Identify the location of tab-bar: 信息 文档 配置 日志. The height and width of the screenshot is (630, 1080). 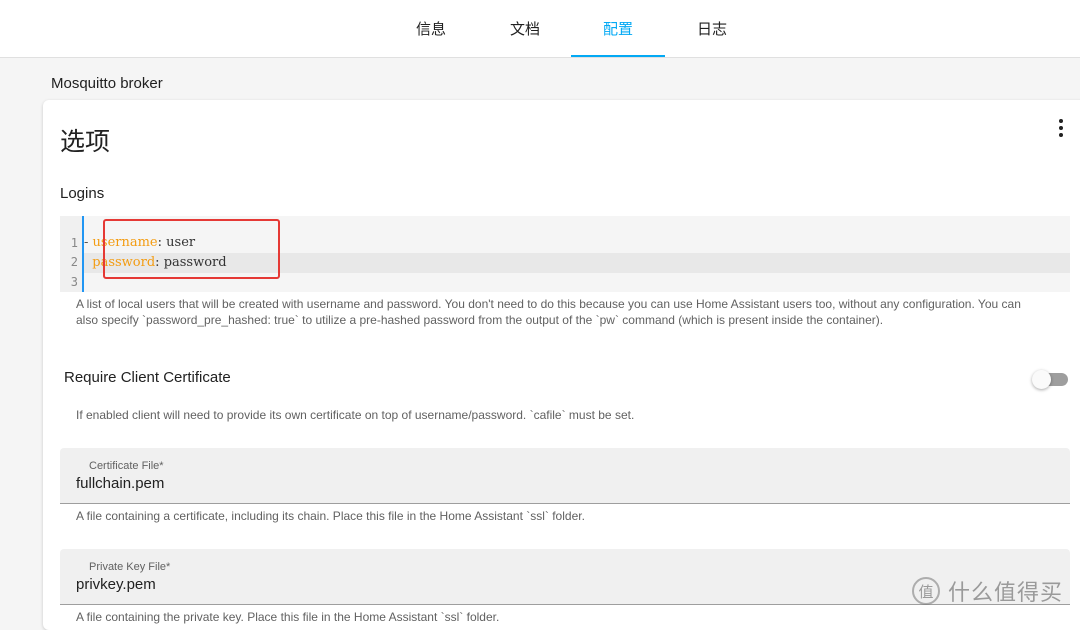
(540, 29).